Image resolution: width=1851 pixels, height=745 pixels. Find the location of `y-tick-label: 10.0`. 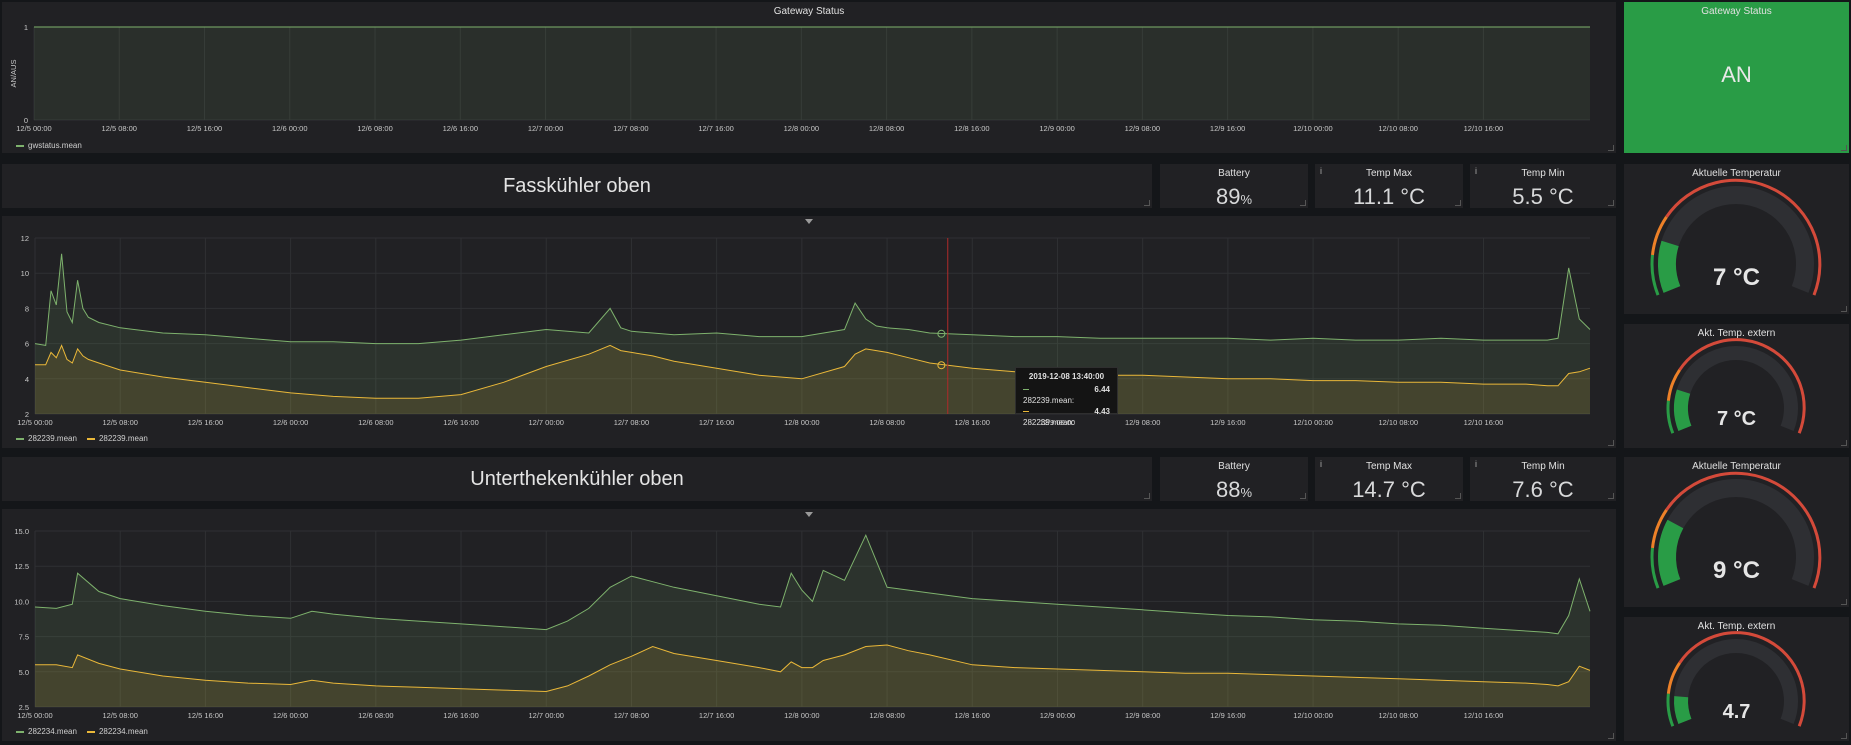

y-tick-label: 10.0 is located at coordinates (21, 601).